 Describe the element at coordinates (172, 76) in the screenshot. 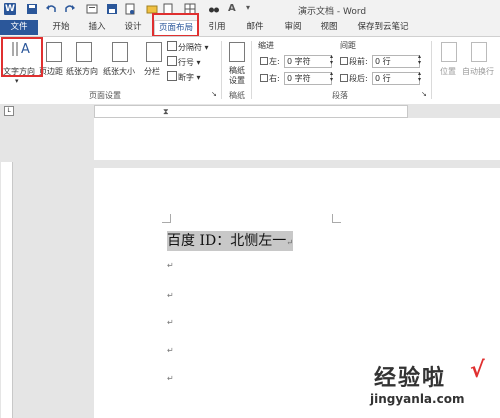

I see `hyphenation-icon` at that location.